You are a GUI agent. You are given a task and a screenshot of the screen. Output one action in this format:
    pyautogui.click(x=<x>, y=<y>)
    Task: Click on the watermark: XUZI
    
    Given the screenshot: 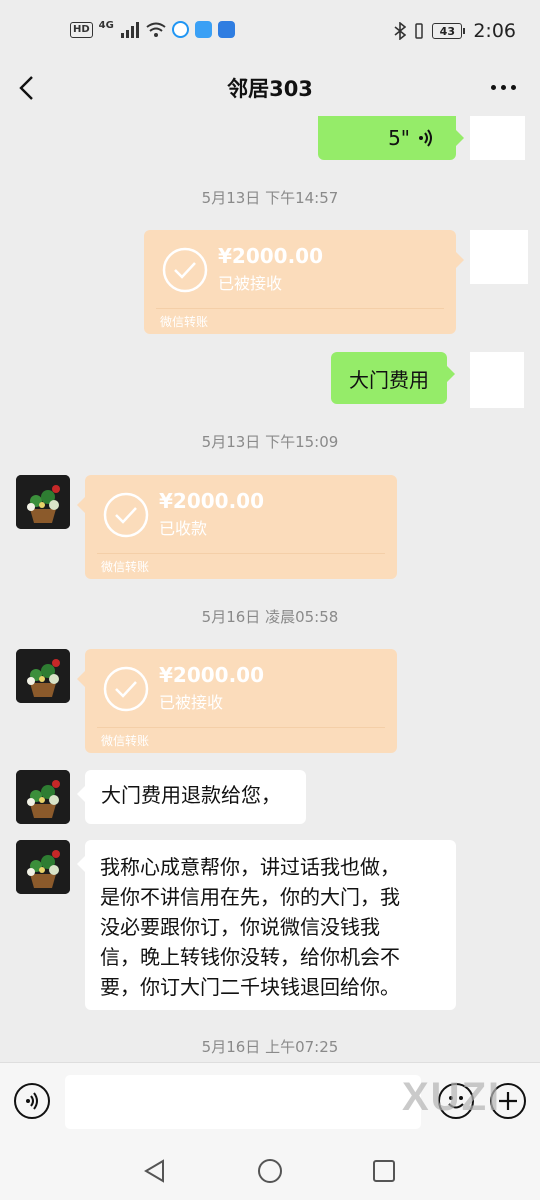 What is the action you would take?
    pyautogui.click(x=452, y=1097)
    